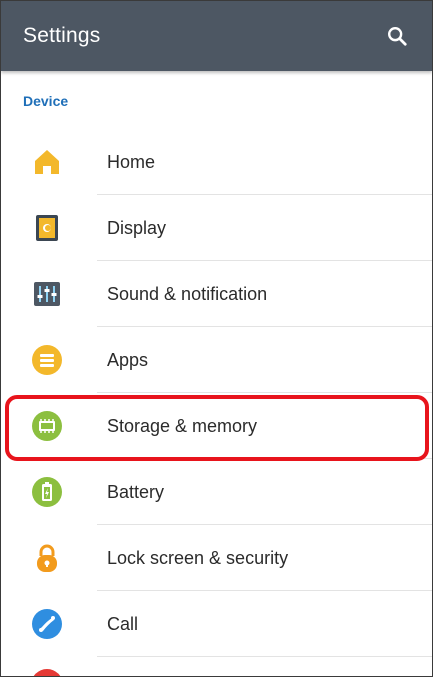 This screenshot has height=677, width=433. I want to click on display-icon, so click(47, 228).